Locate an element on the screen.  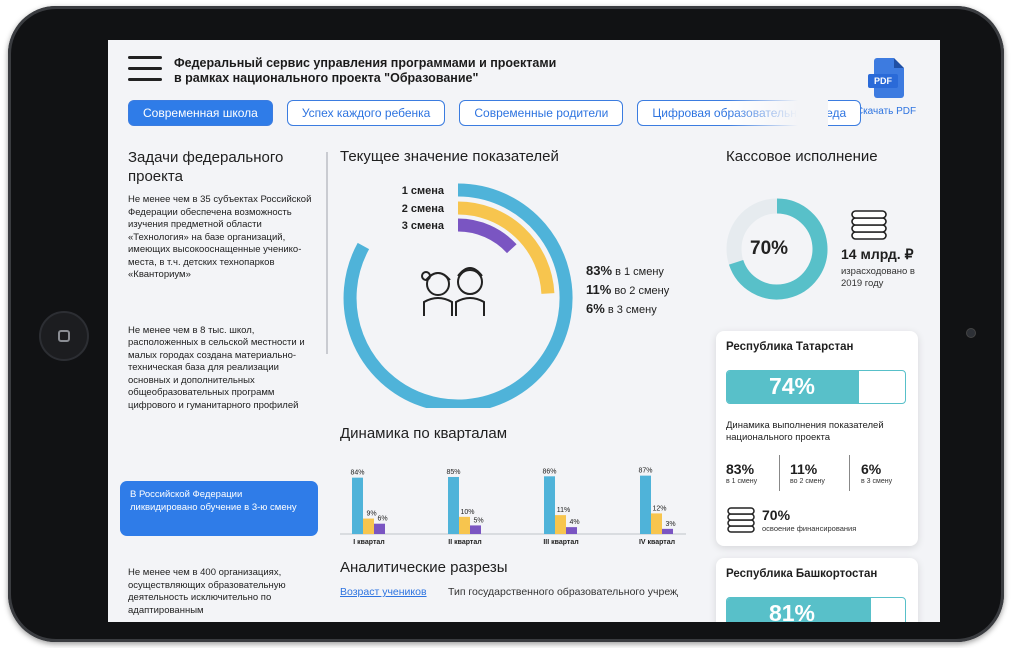
column-divider is located at coordinates (327, 253).